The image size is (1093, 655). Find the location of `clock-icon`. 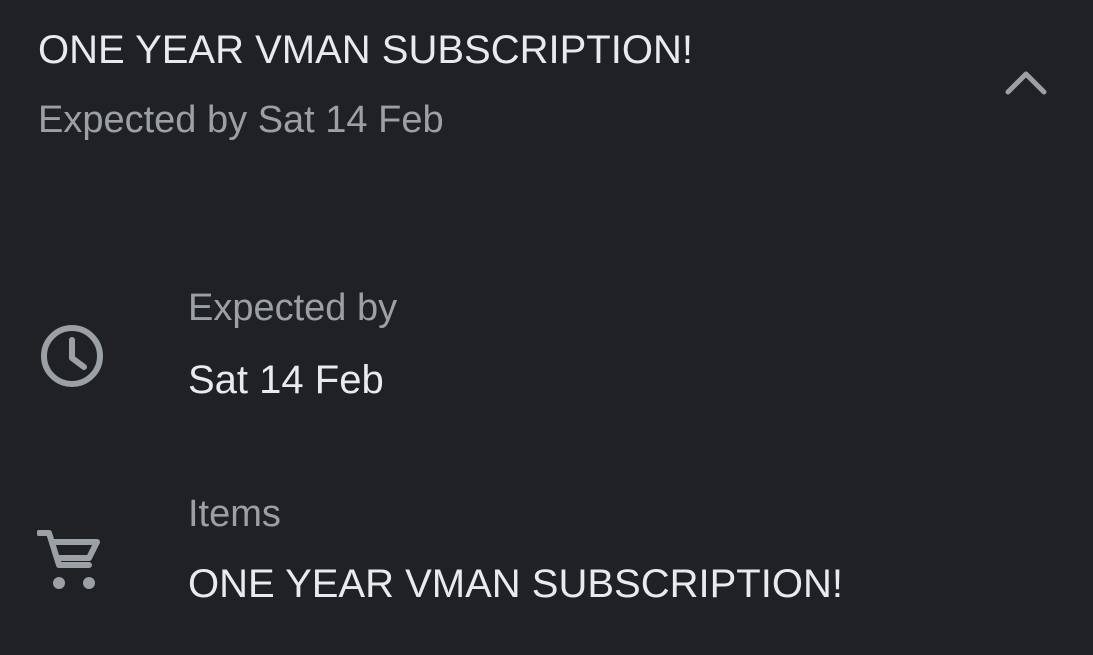

clock-icon is located at coordinates (72, 356).